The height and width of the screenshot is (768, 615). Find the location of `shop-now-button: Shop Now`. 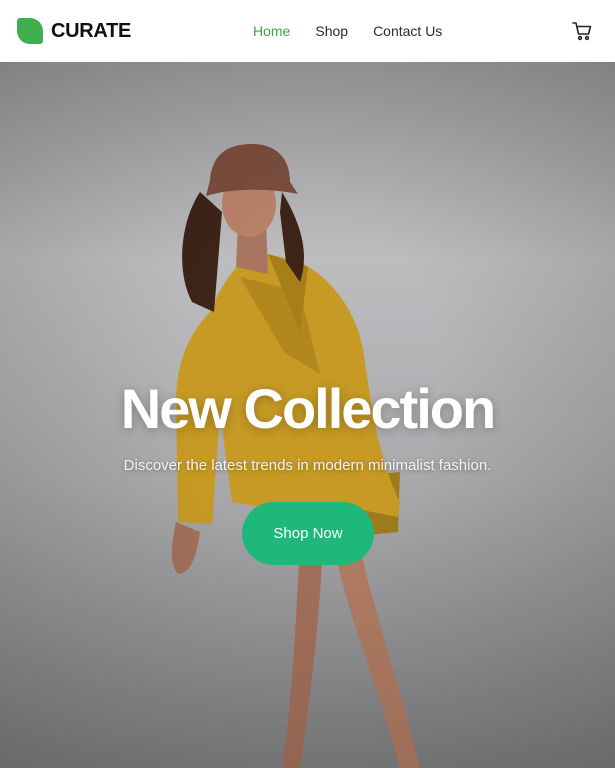

shop-now-button: Shop Now is located at coordinates (308, 533).